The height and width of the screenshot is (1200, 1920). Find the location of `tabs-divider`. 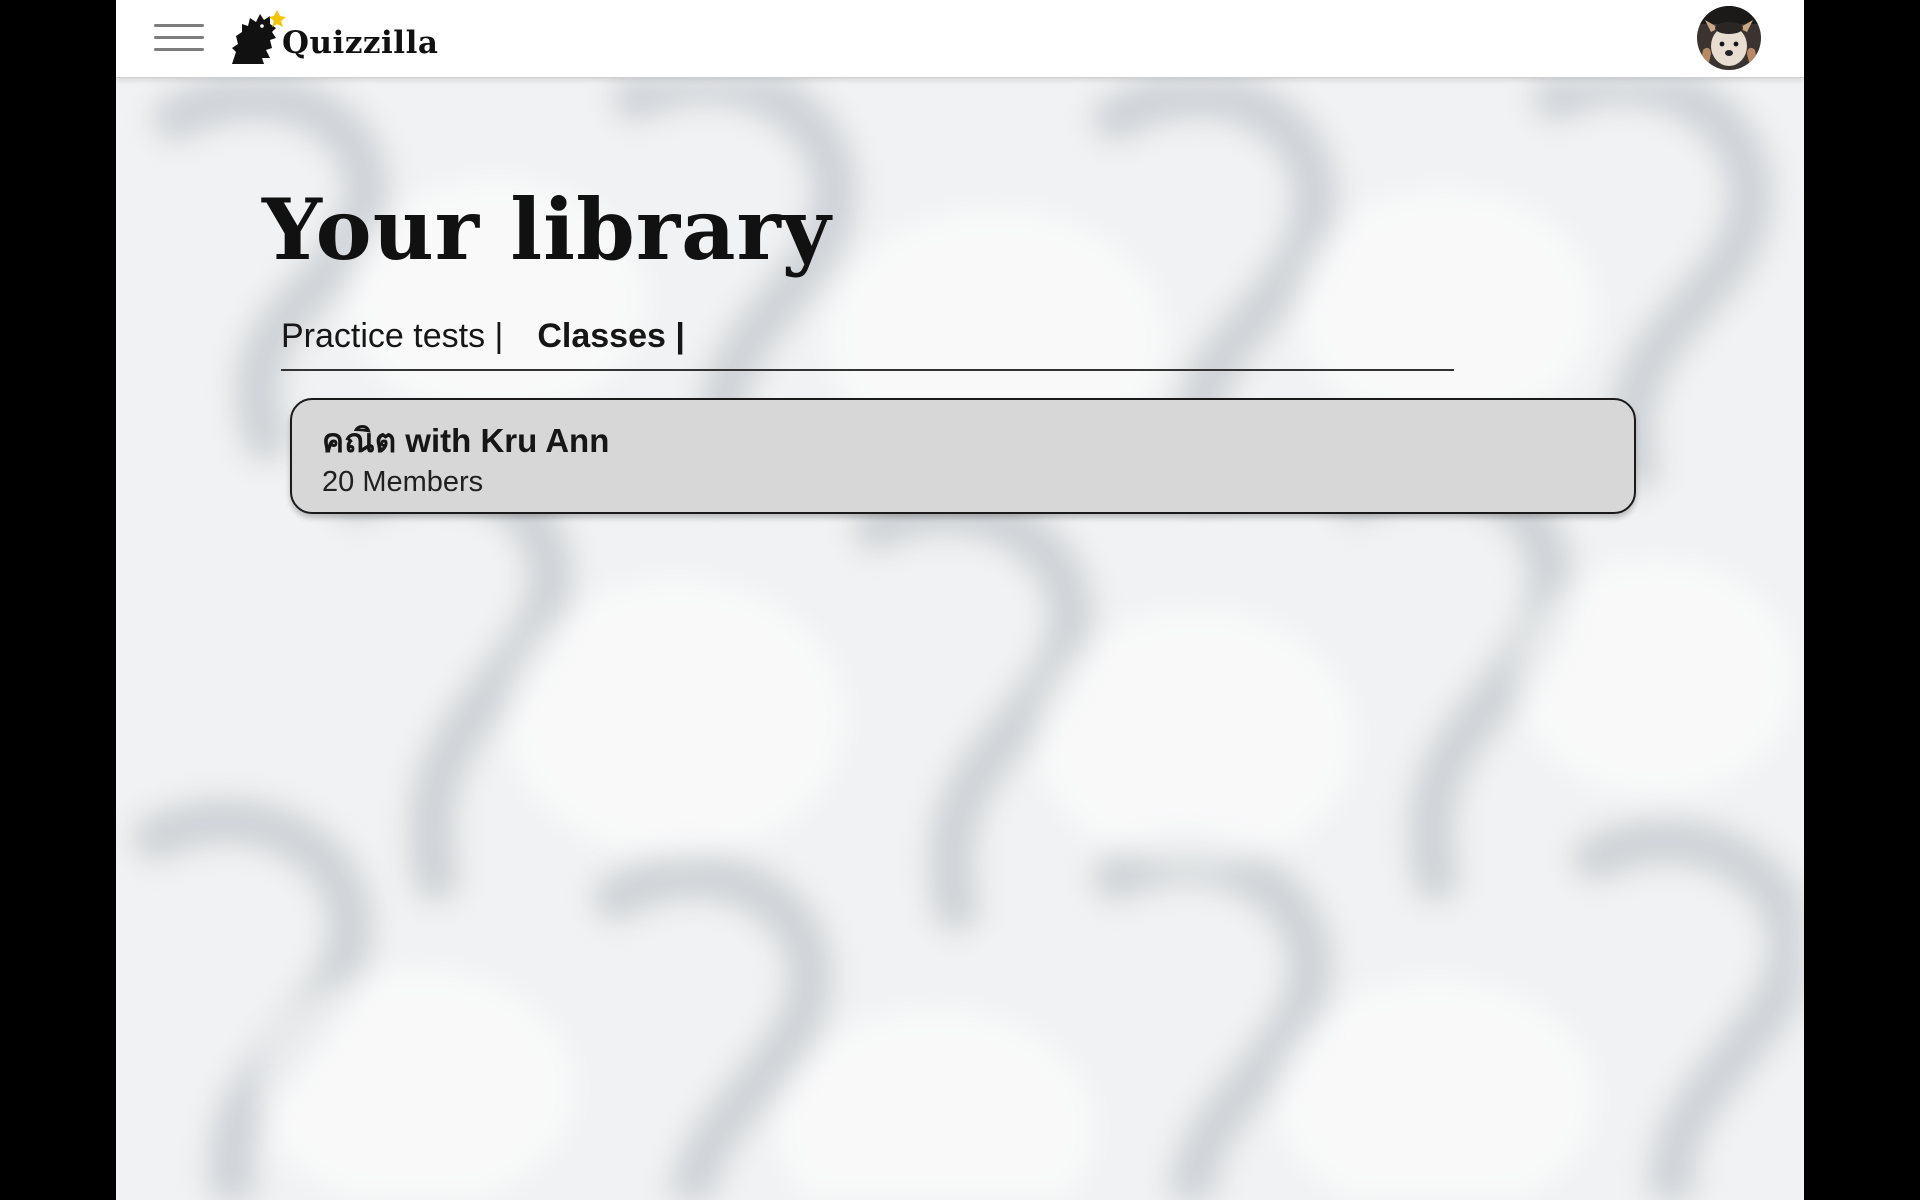

tabs-divider is located at coordinates (867, 370).